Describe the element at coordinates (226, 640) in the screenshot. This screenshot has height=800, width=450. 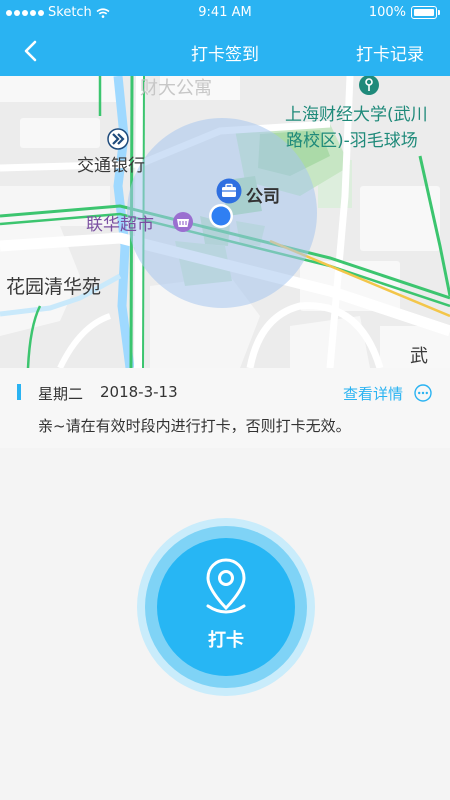
I see `checkin-label: 打卡` at that location.